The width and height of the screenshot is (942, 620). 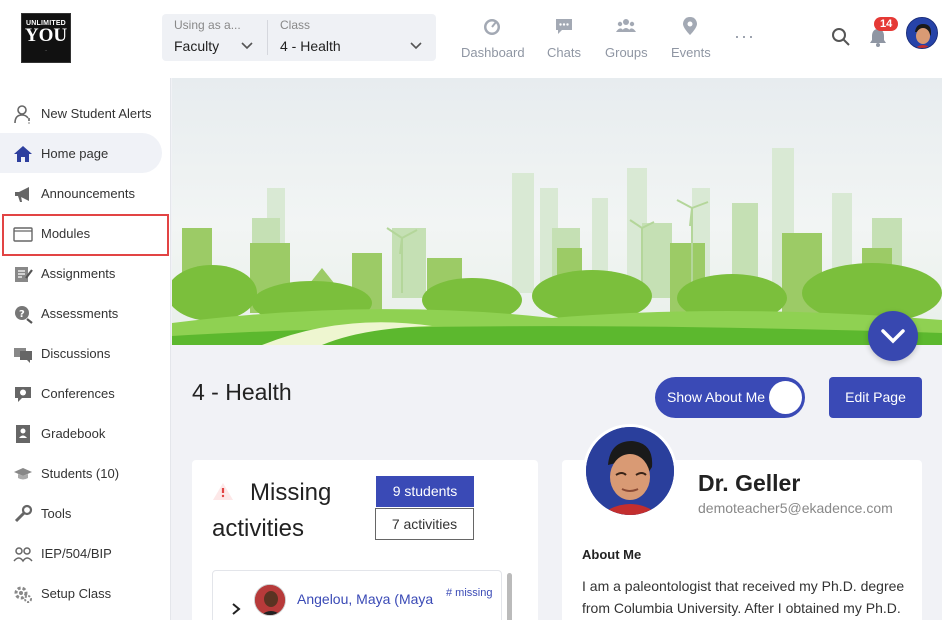 What do you see at coordinates (886, 24) in the screenshot?
I see `notification-badge: 14` at bounding box center [886, 24].